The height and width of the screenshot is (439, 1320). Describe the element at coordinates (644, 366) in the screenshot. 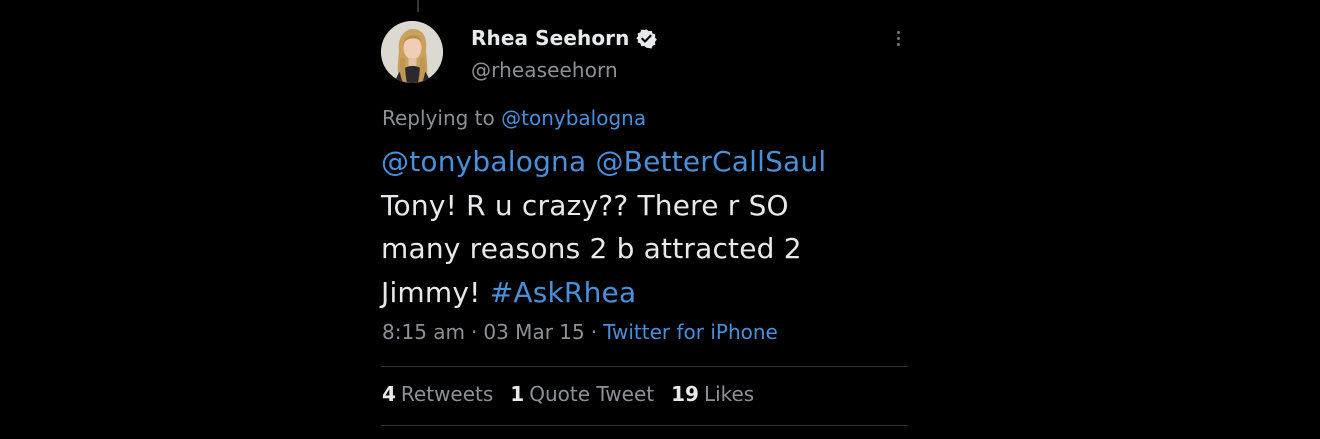

I see `divider-top` at that location.